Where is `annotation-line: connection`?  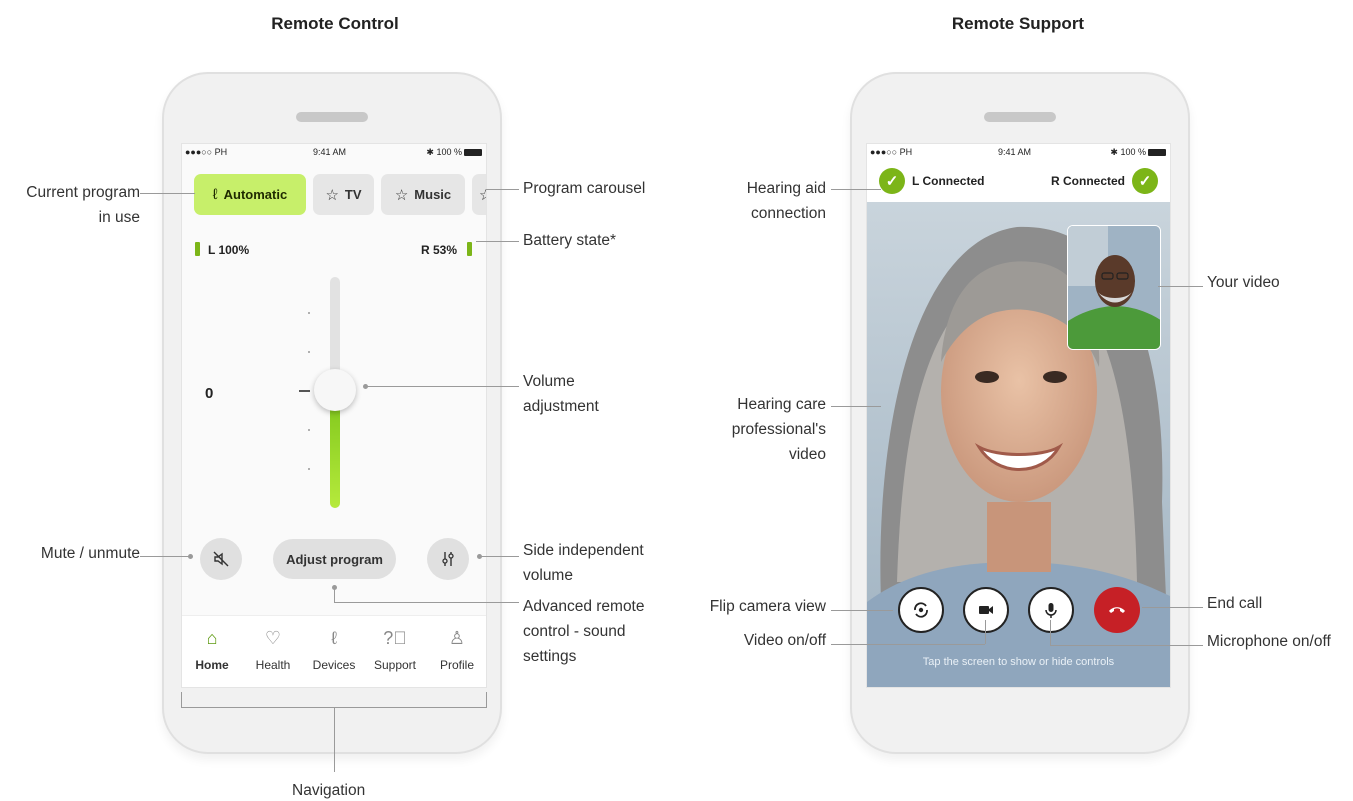 annotation-line: connection is located at coordinates (788, 213).